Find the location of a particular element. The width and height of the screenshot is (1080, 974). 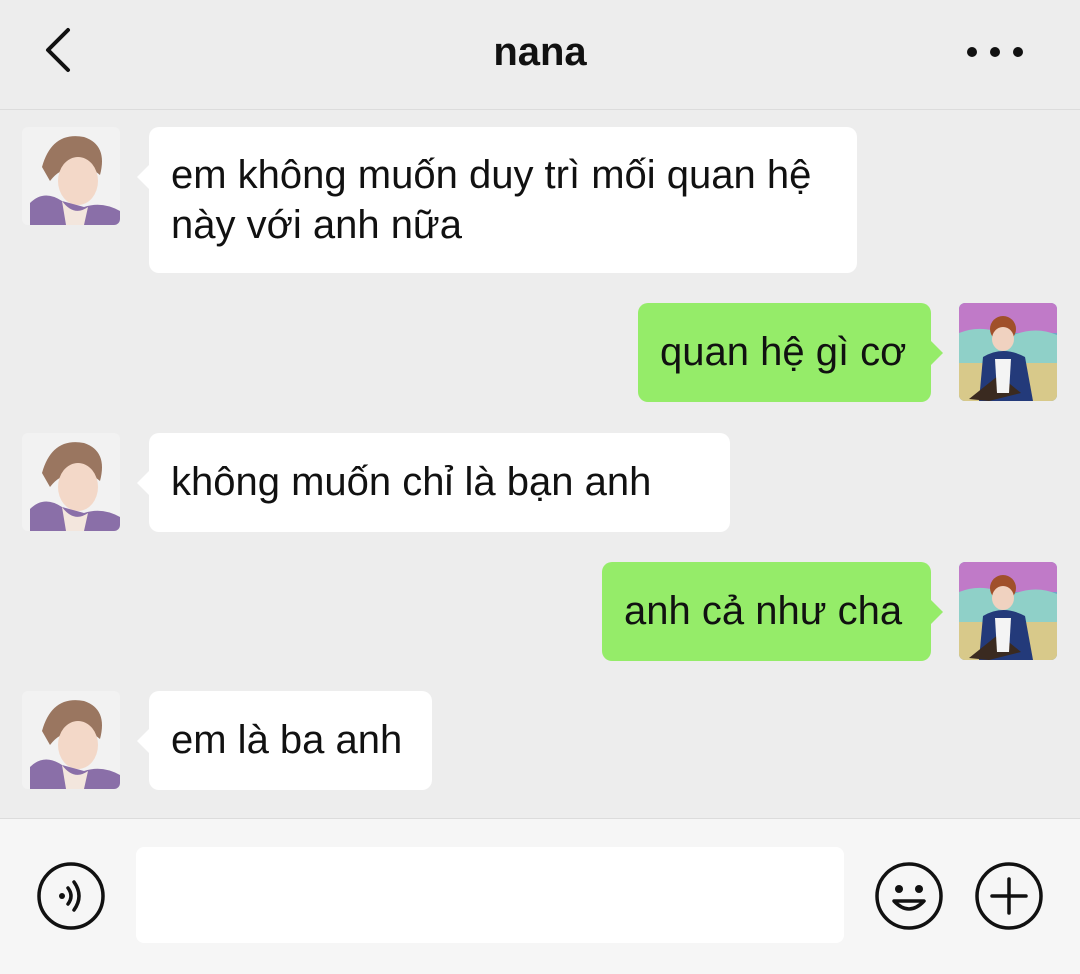

emoji-button is located at coordinates (909, 896).